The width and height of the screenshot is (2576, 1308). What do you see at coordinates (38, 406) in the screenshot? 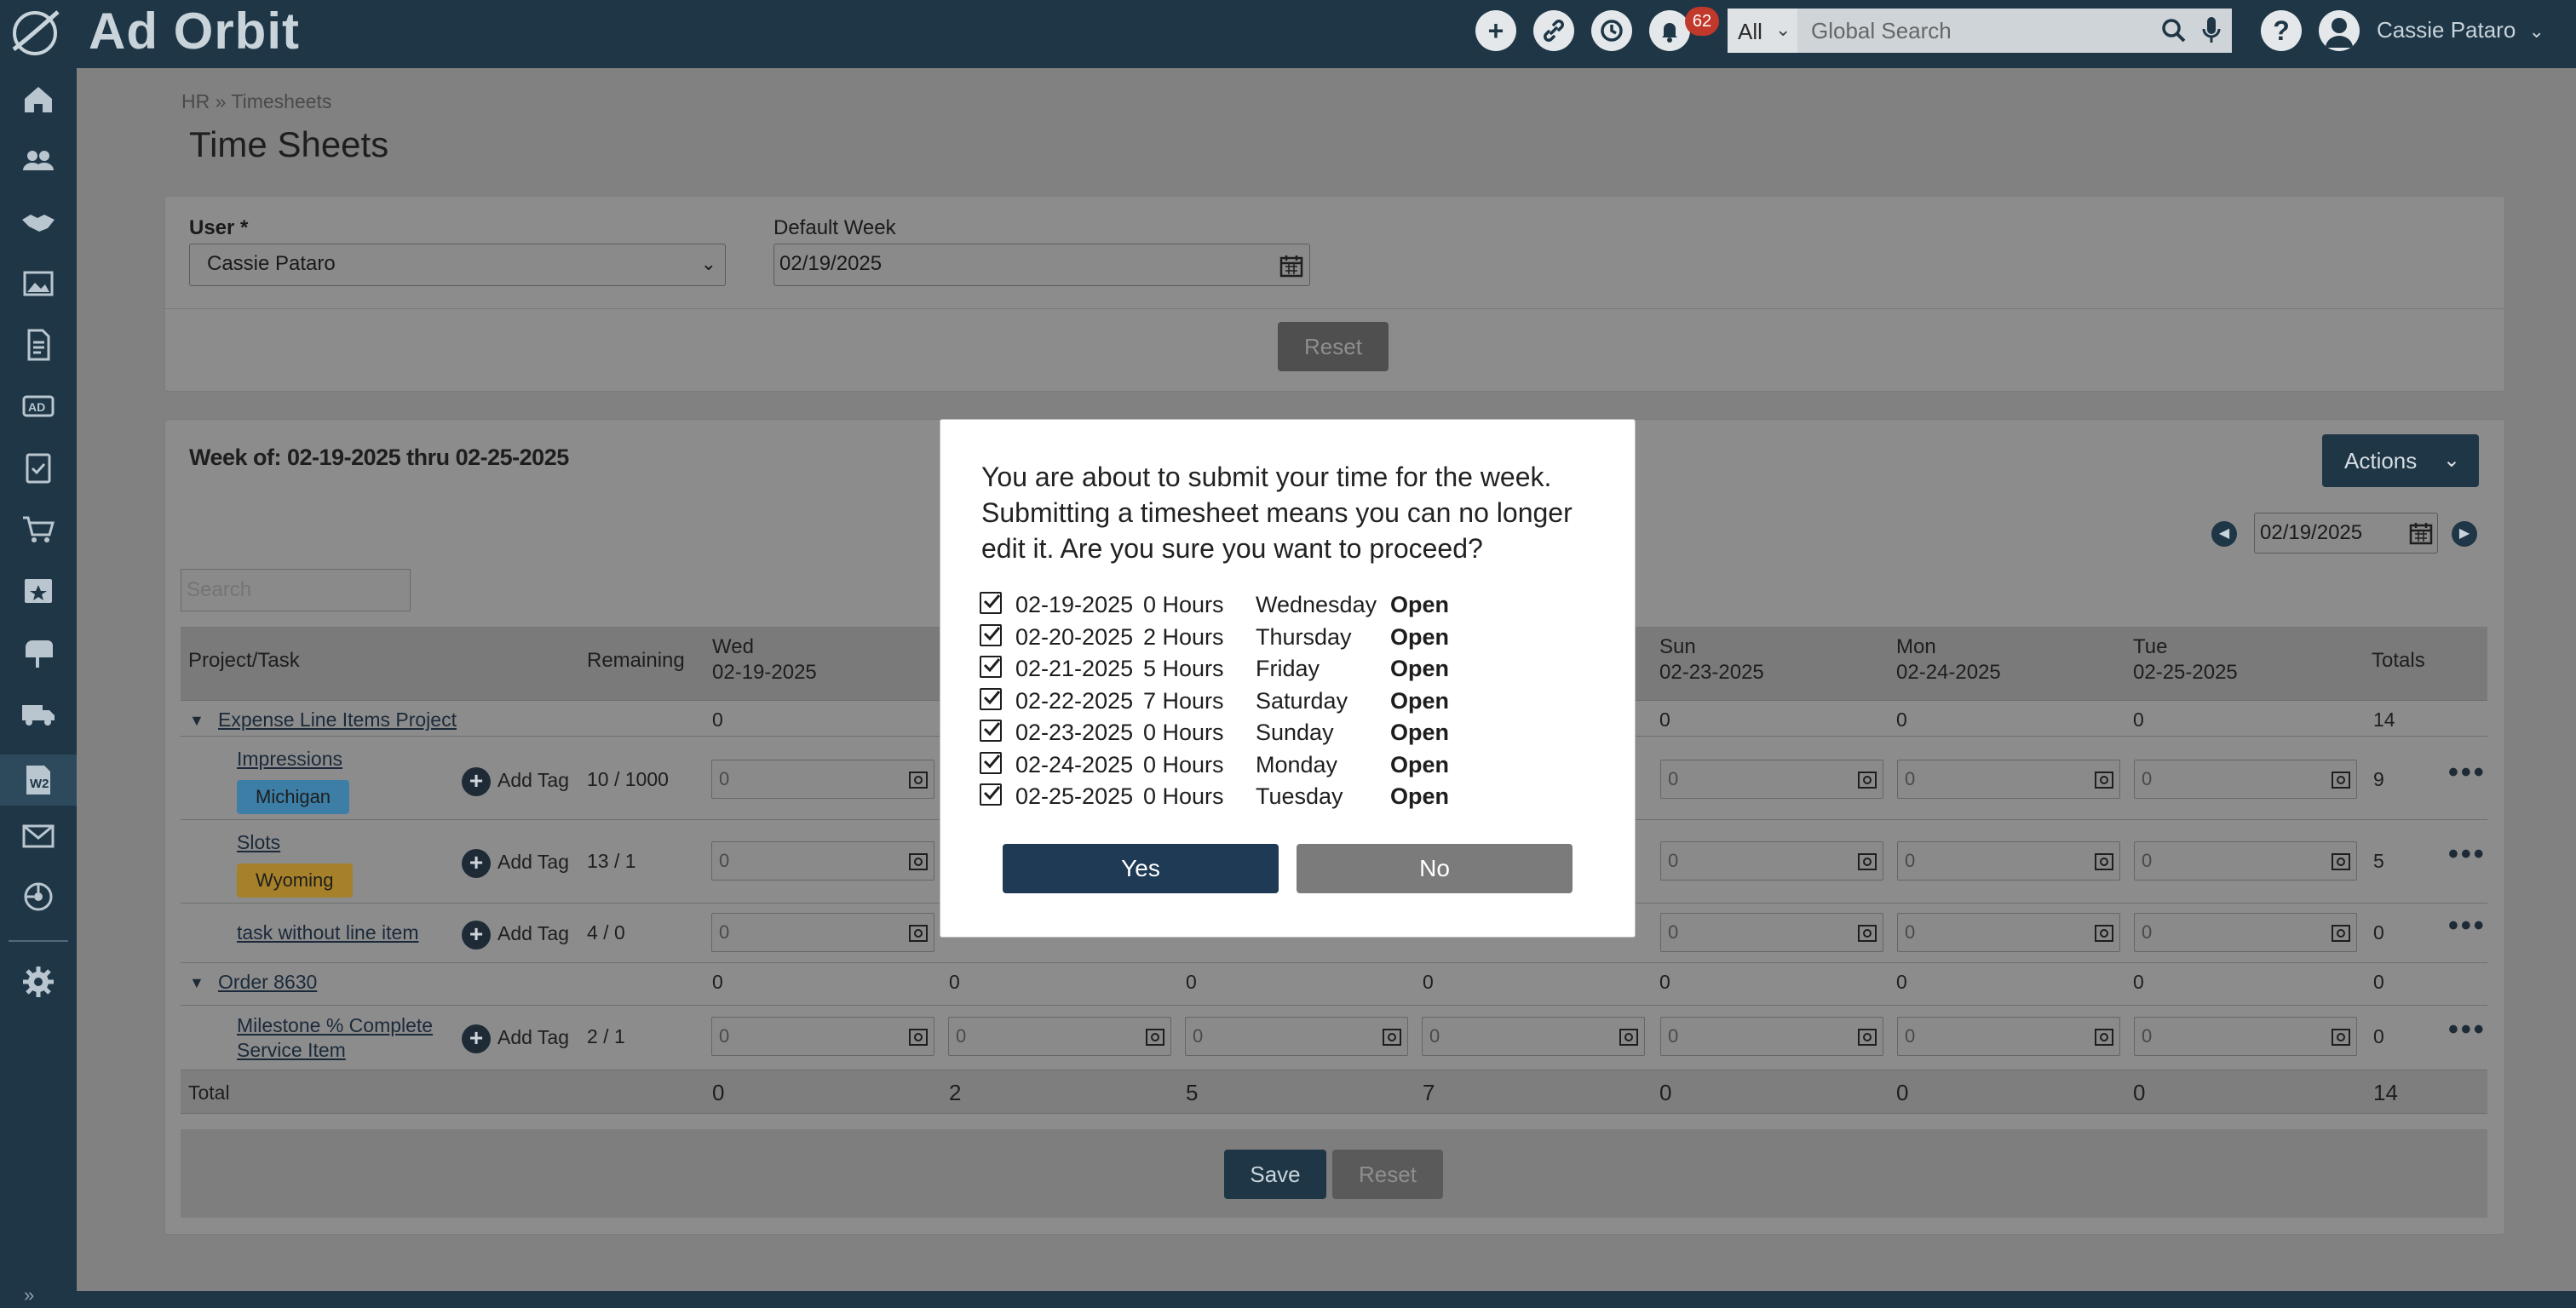
I see `ad-icon: AD` at bounding box center [38, 406].